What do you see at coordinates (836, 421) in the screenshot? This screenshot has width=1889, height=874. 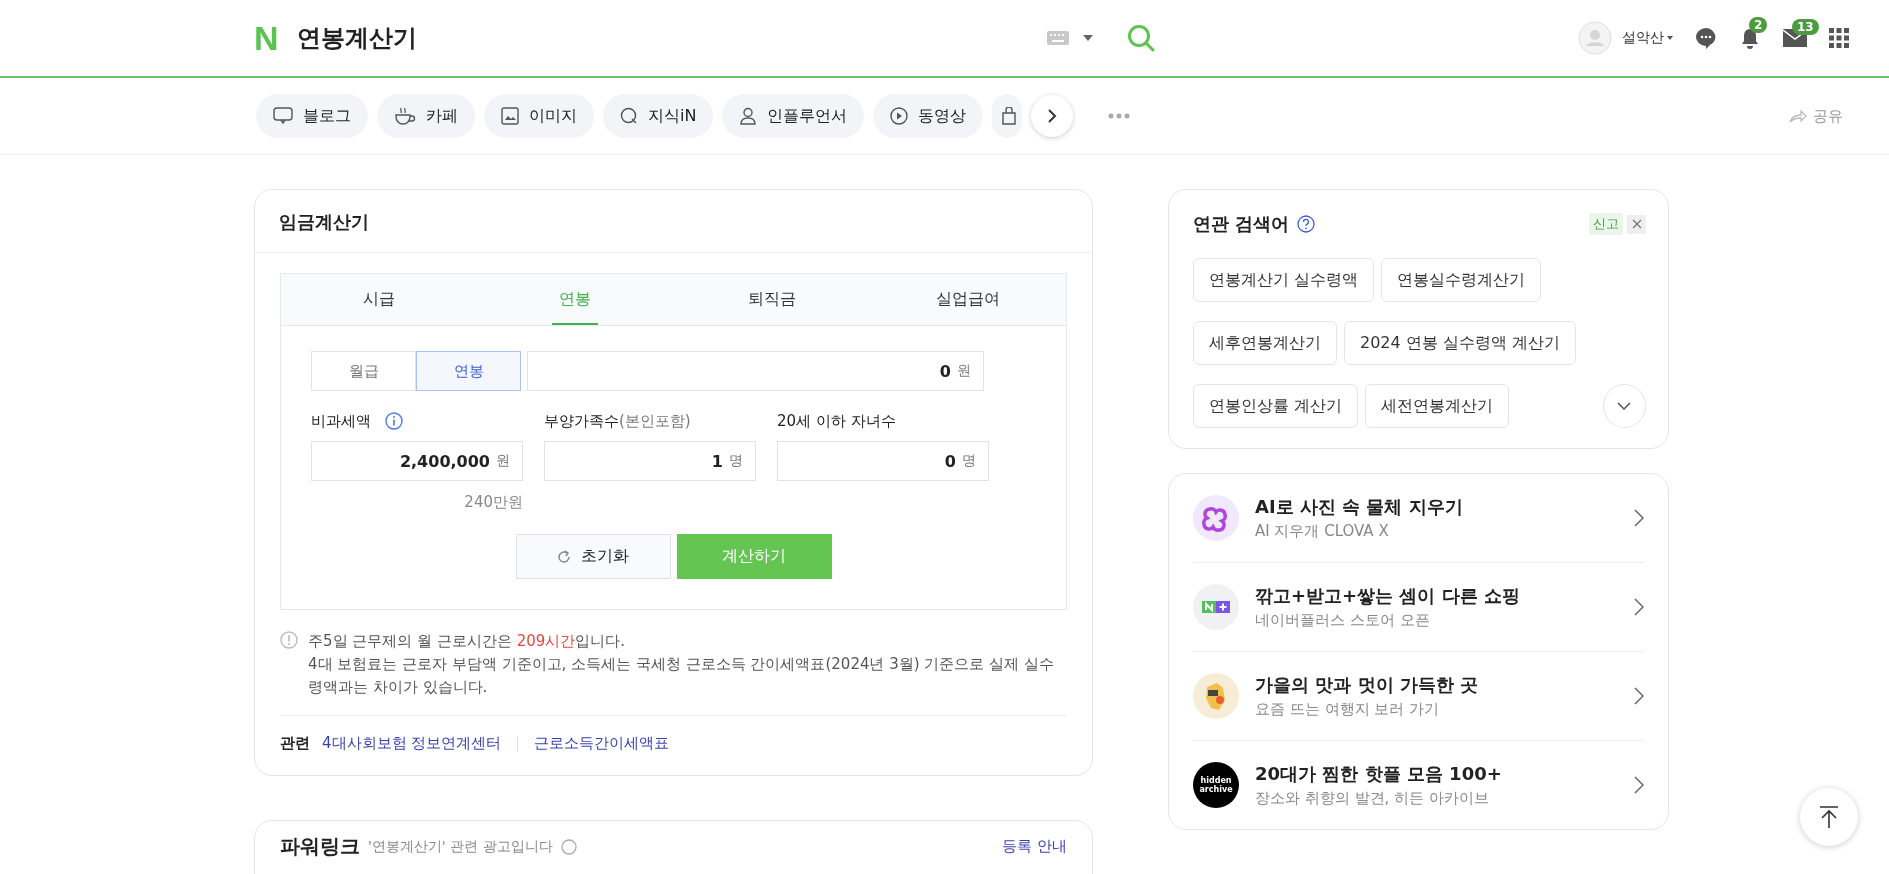 I see `field-label: 20세 이하 자녀수` at bounding box center [836, 421].